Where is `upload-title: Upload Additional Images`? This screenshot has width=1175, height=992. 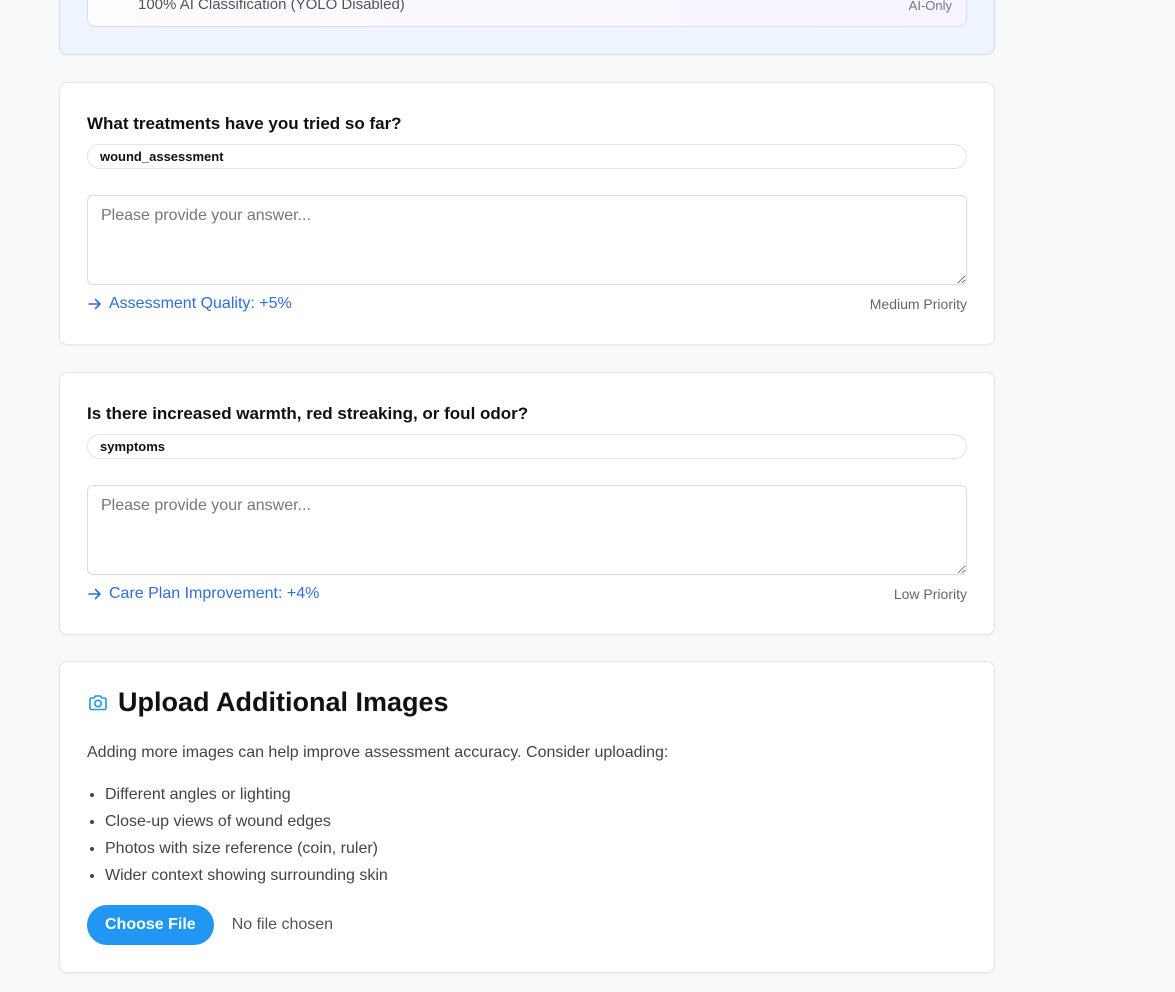
upload-title: Upload Additional Images is located at coordinates (283, 702).